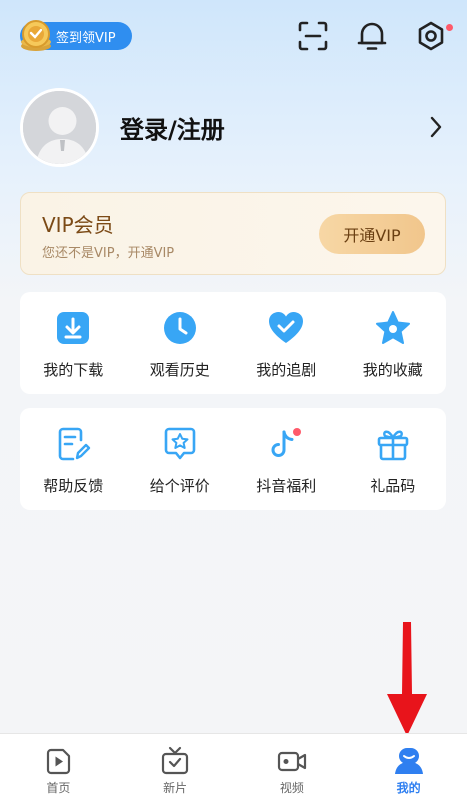 This screenshot has width=467, height=800. What do you see at coordinates (233, 128) in the screenshot?
I see `profile-row: 登录/注册` at bounding box center [233, 128].